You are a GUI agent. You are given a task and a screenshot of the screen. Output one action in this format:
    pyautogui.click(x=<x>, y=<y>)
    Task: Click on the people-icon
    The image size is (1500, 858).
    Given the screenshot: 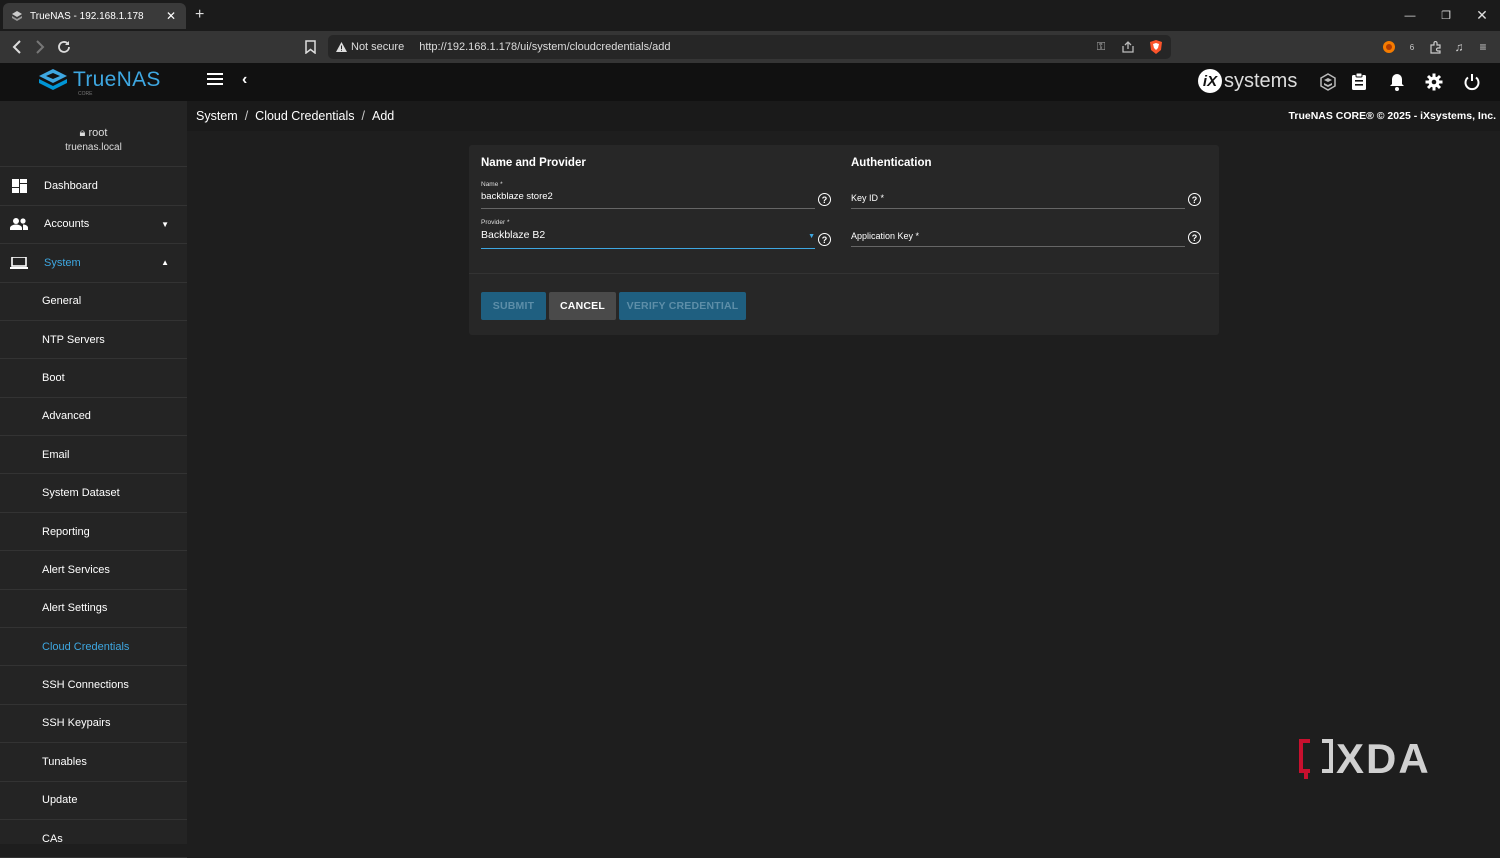 What is the action you would take?
    pyautogui.click(x=19, y=224)
    